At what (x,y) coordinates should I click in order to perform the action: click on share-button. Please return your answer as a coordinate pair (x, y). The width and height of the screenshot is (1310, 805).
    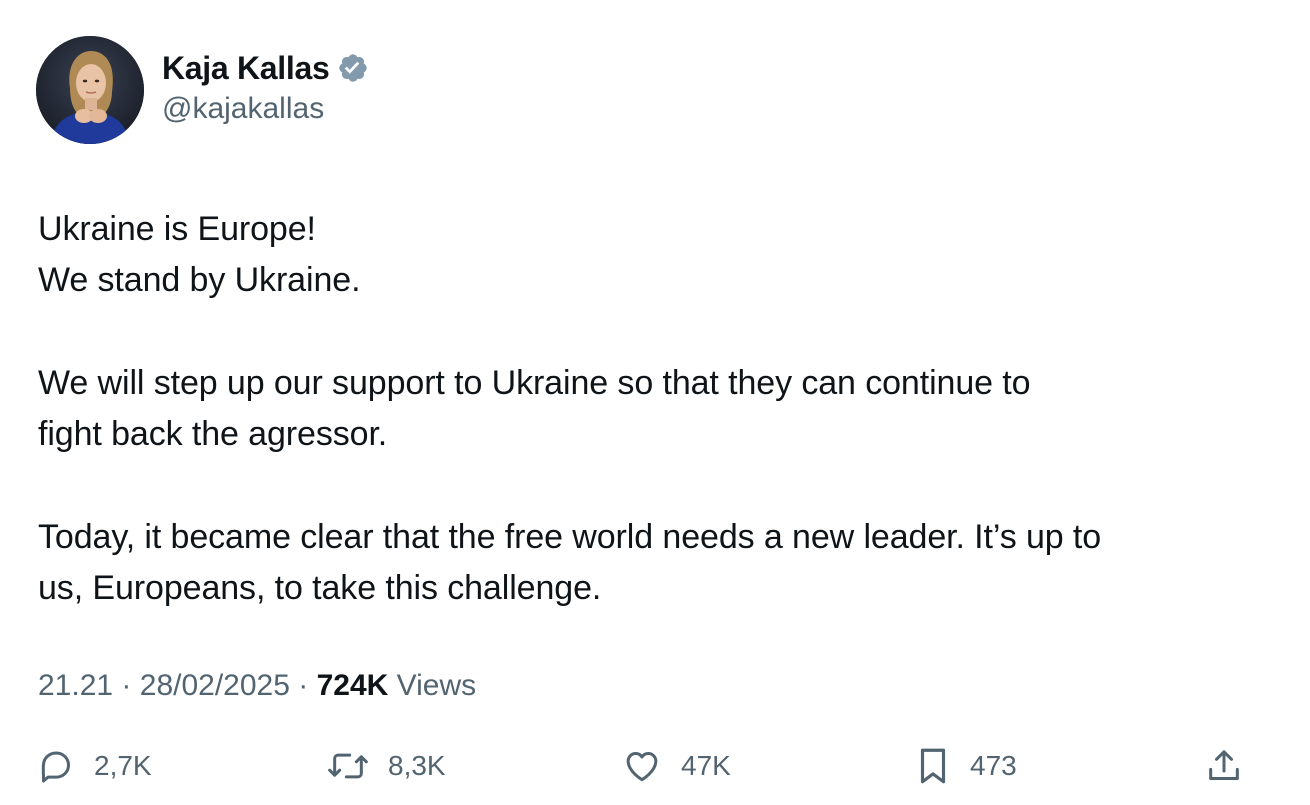
    Looking at the image, I should click on (1224, 766).